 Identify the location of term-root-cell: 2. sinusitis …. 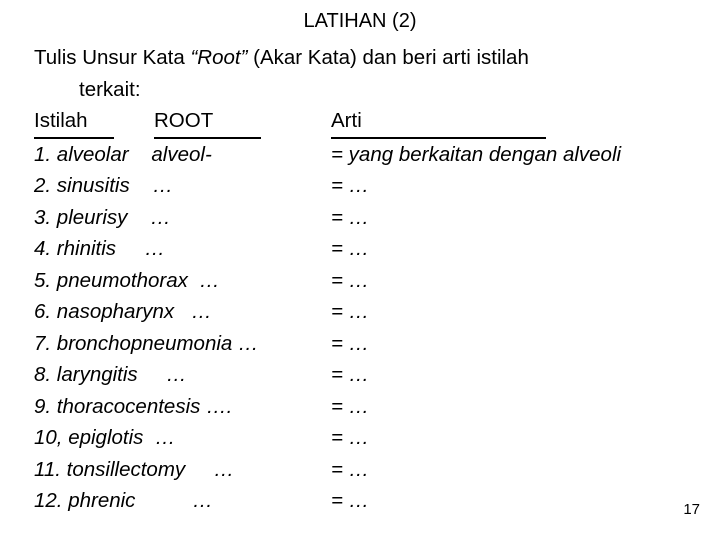
(182, 186).